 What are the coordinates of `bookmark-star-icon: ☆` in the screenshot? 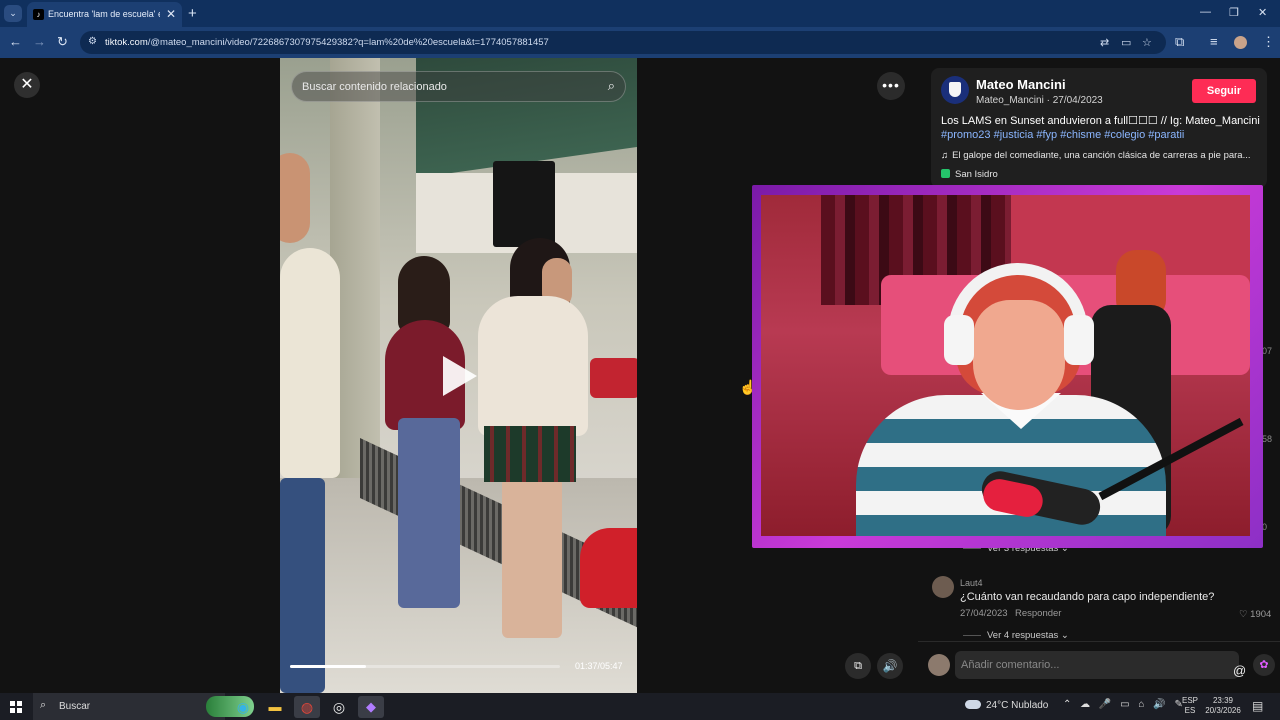 It's located at (1147, 42).